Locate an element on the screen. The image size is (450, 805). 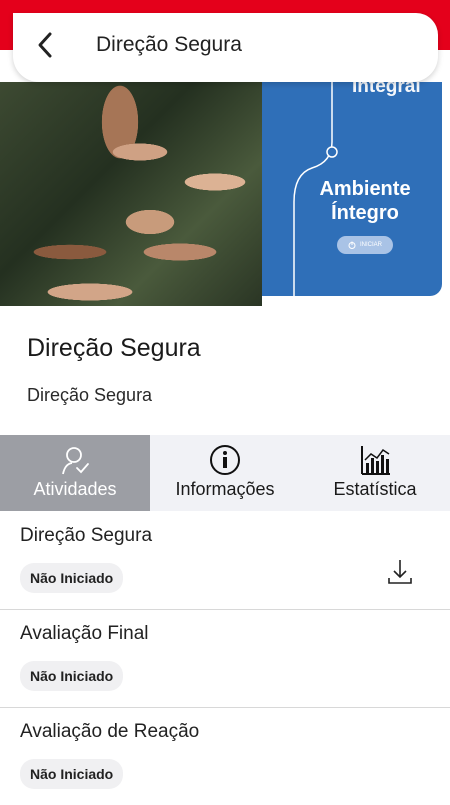
banner-start-button: INICIAR is located at coordinates (365, 245).